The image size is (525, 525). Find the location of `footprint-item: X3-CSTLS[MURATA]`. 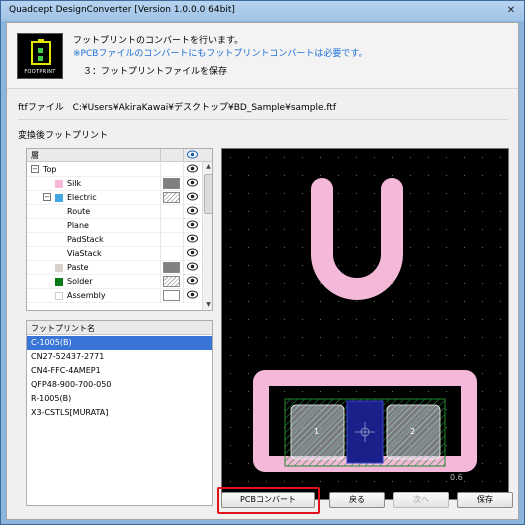

footprint-item: X3-CSTLS[MURATA] is located at coordinates (119, 413).